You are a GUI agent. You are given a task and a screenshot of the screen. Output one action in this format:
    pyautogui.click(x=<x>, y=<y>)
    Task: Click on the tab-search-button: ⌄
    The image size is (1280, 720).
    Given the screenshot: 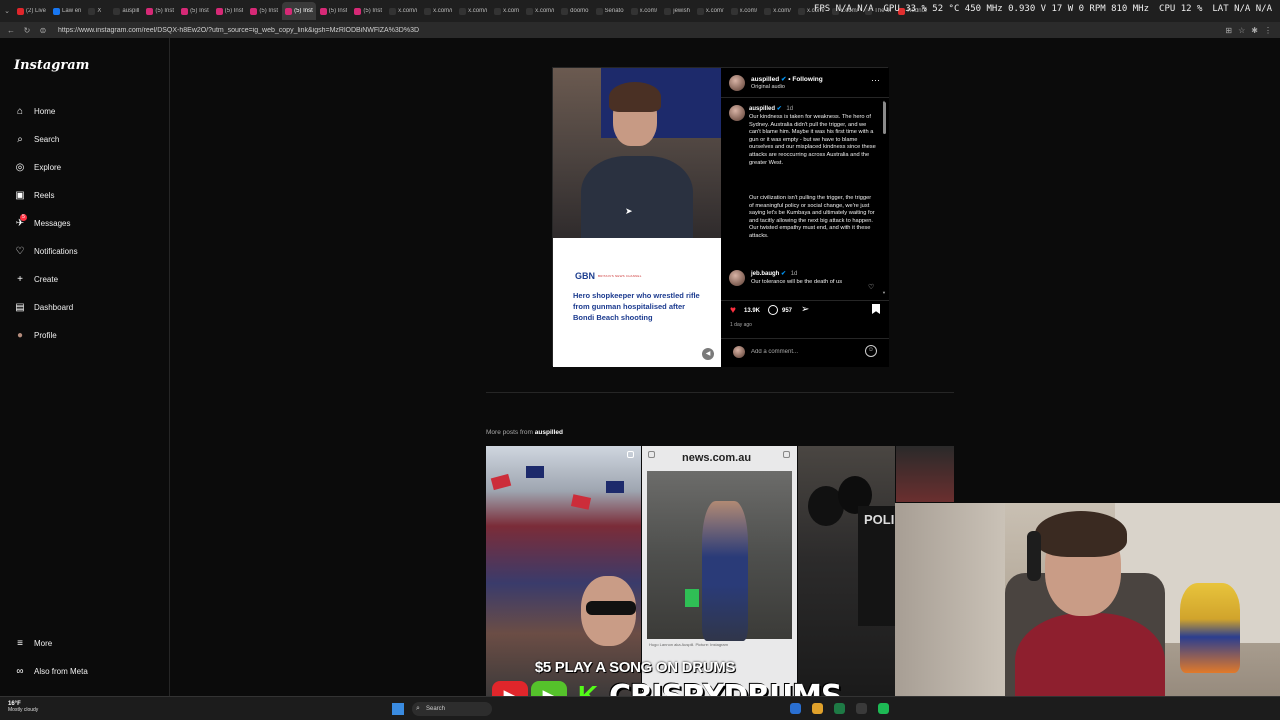 What is the action you would take?
    pyautogui.click(x=7, y=11)
    